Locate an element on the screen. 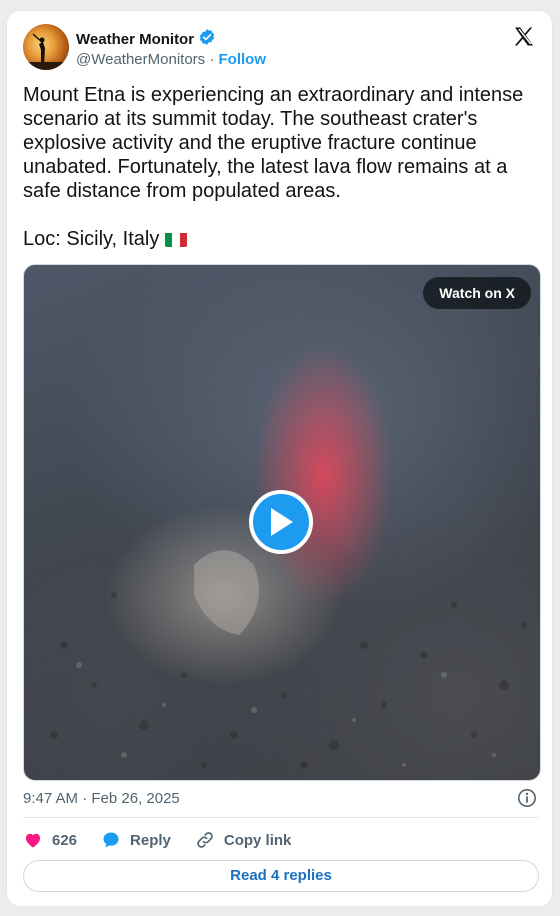 The height and width of the screenshot is (916, 560). reply-button: Reply is located at coordinates (136, 840).